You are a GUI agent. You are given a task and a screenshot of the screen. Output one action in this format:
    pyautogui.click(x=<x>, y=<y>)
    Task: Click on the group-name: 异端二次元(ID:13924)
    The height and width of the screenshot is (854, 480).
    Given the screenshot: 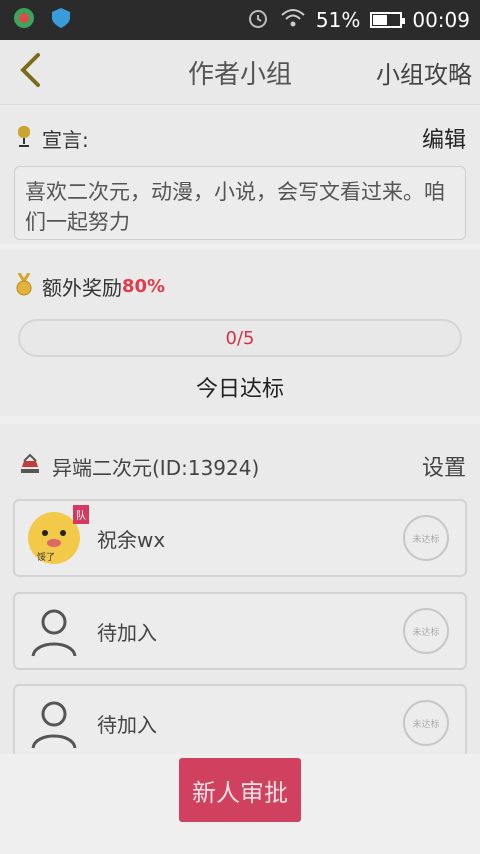 What is the action you would take?
    pyautogui.click(x=156, y=467)
    